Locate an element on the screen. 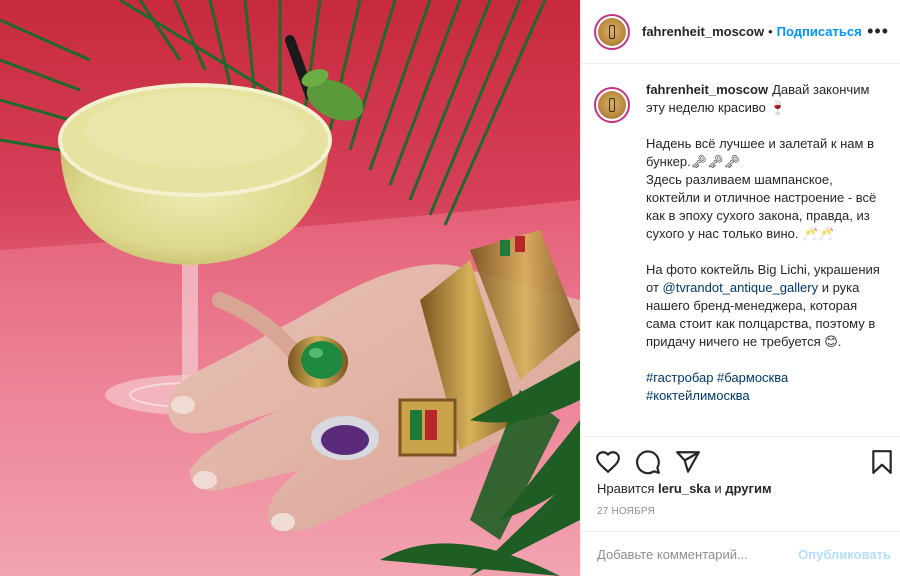 The image size is (900, 576). comment-box: Опубликовать is located at coordinates (740, 553).